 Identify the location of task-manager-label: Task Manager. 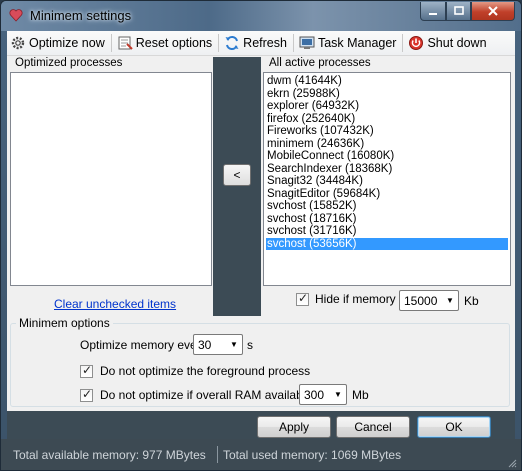
(357, 43).